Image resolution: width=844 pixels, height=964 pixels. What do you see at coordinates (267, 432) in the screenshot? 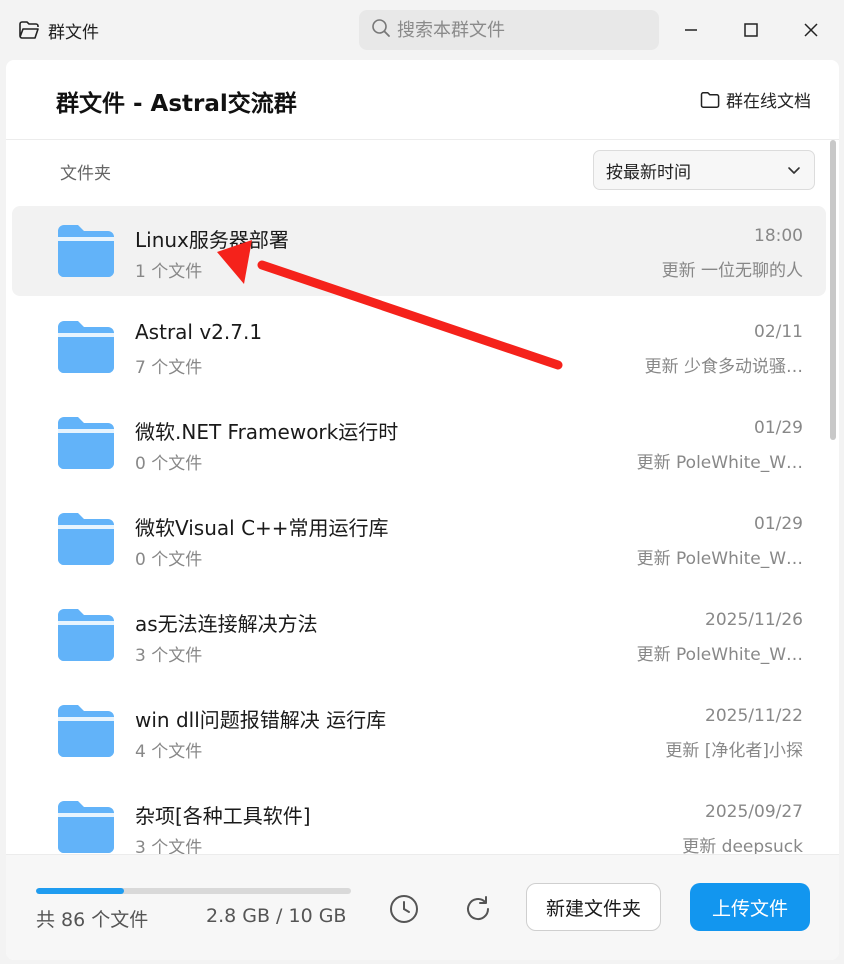
I see `folder-name: 微软.NET Framework运行时` at bounding box center [267, 432].